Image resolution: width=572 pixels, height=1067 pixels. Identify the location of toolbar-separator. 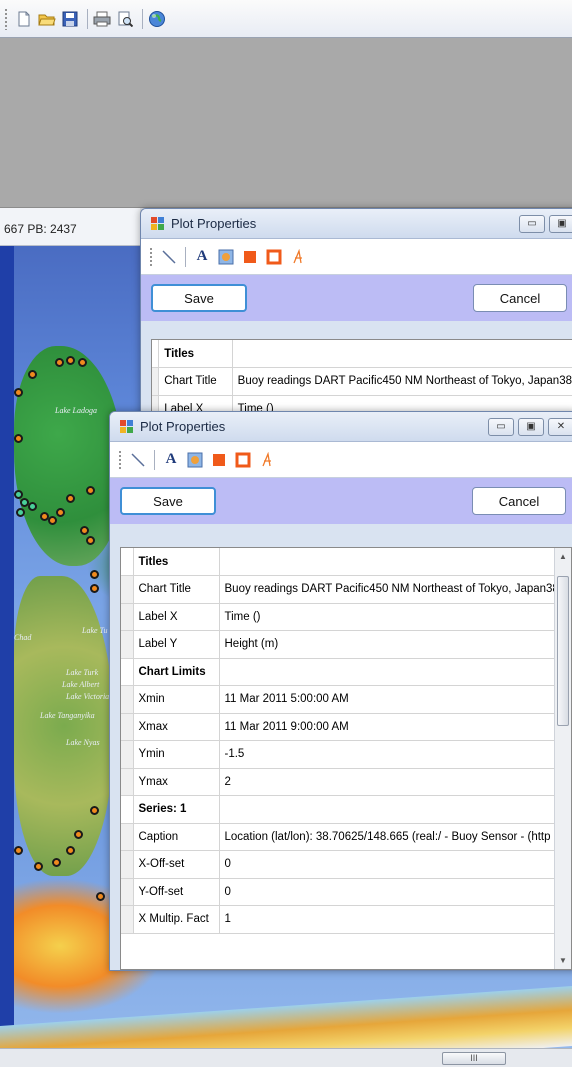
(87, 18).